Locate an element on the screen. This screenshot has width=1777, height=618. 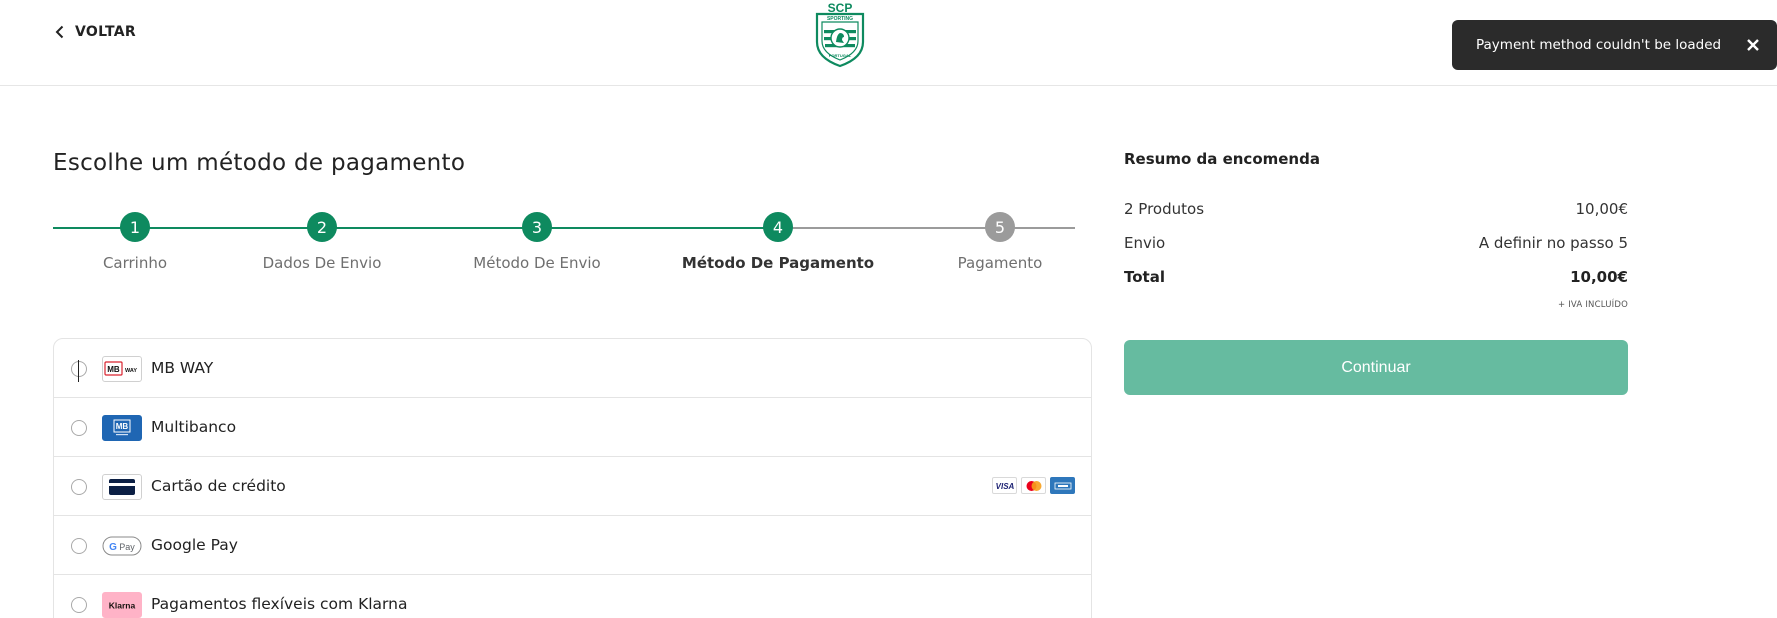
step-3: 3 Método De Envio is located at coordinates (537, 242).